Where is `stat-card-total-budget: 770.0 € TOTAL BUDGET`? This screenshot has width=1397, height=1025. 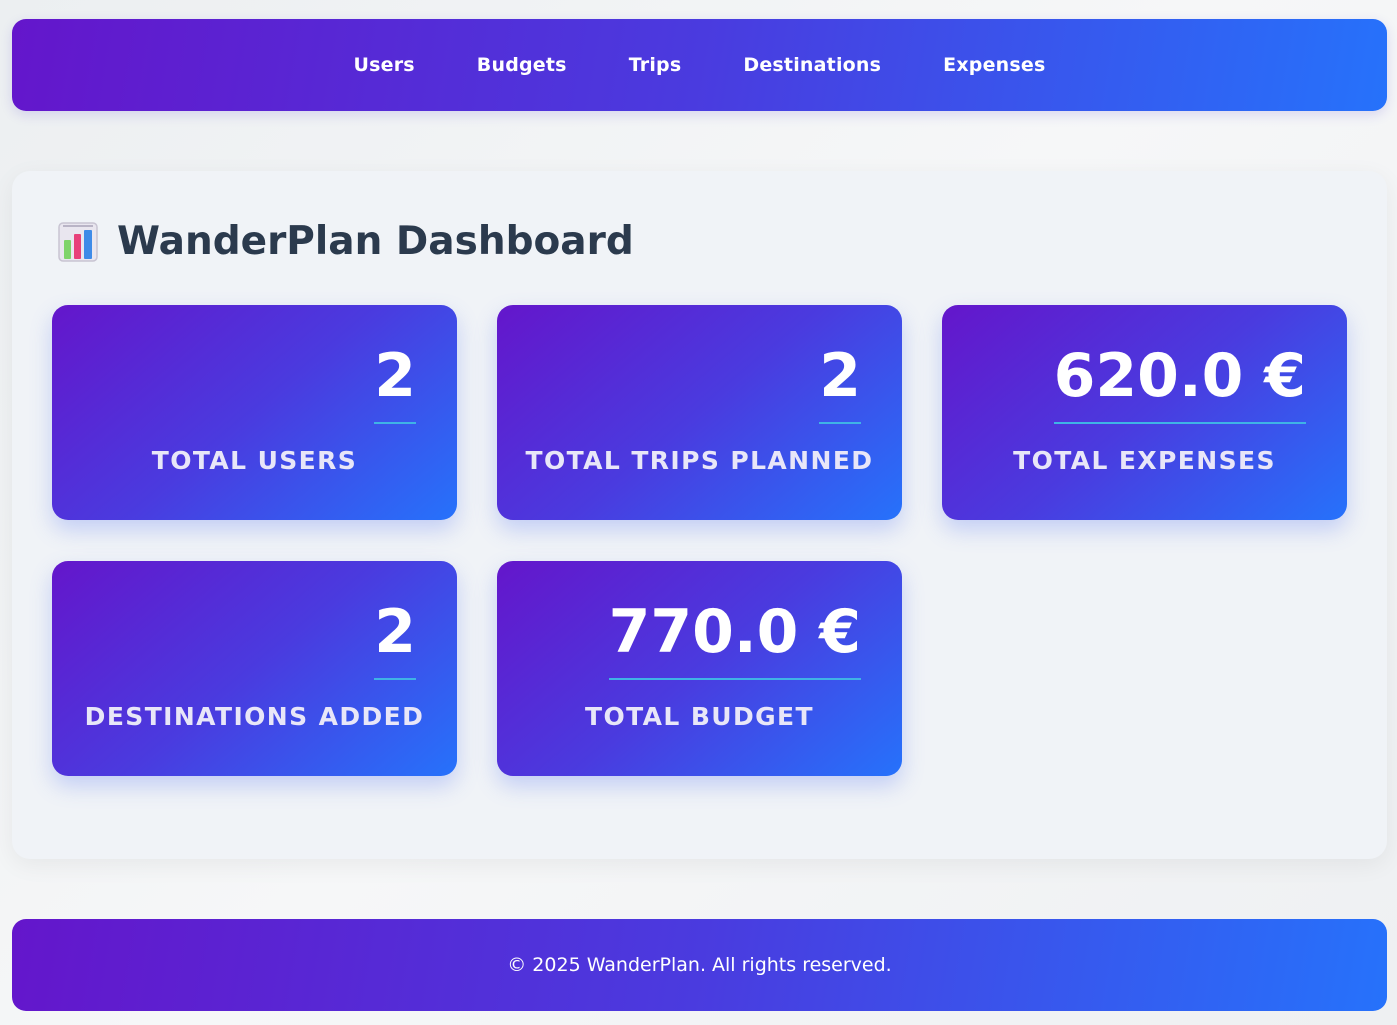
stat-card-total-budget: 770.0 € TOTAL BUDGET is located at coordinates (699, 668).